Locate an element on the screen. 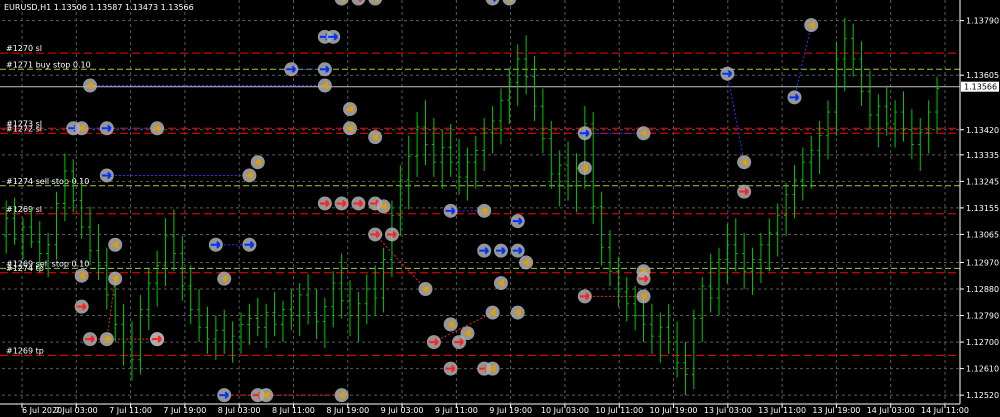 The image size is (1000, 417). y-tick-label: 1.12520 is located at coordinates (982, 395).